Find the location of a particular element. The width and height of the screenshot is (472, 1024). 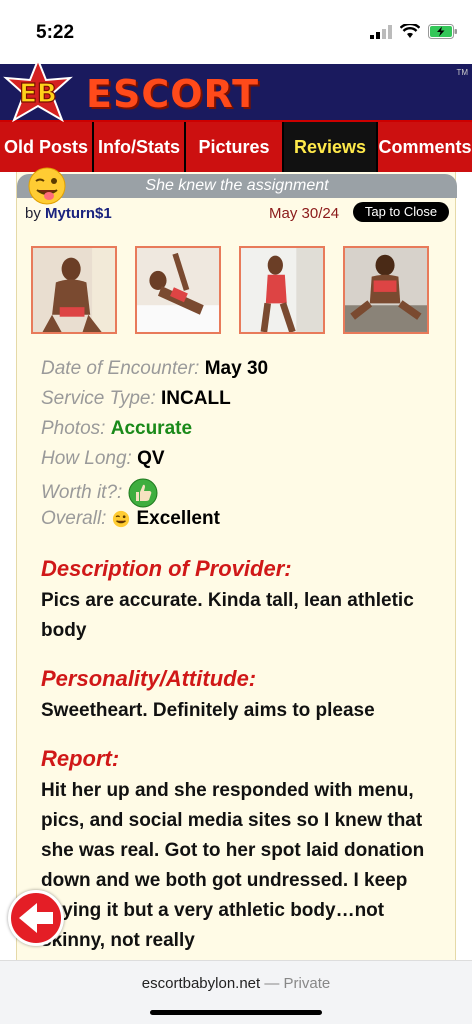

tap-to-close-button: Tap to Close is located at coordinates (401, 212).